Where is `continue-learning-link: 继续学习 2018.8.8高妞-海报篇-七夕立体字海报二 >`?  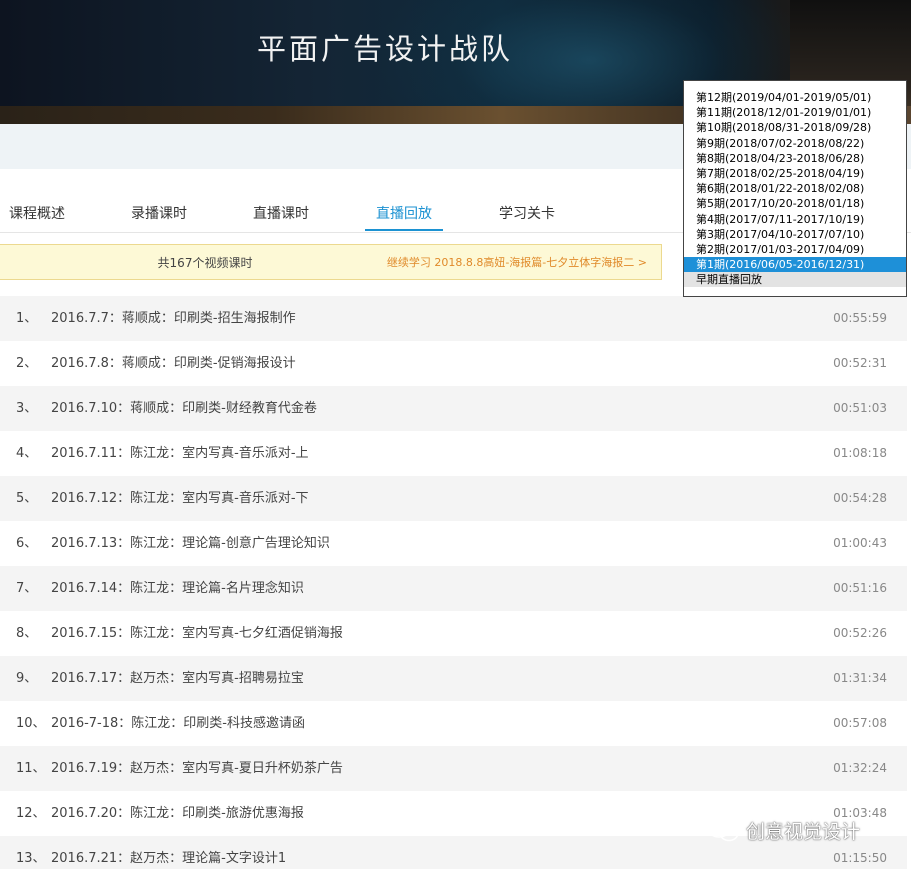 continue-learning-link: 继续学习 2018.8.8高妞-海报篇-七夕立体字海报二 > is located at coordinates (517, 263).